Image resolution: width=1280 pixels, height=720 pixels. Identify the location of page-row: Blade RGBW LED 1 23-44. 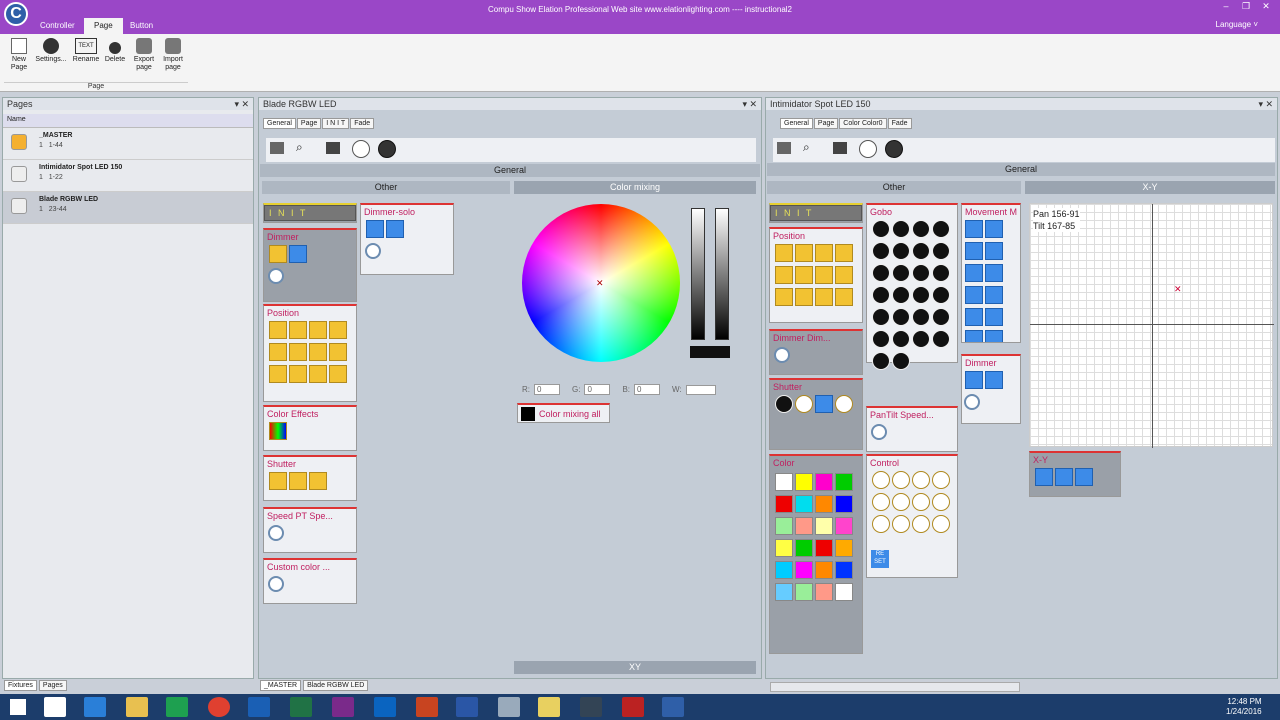
(128, 208).